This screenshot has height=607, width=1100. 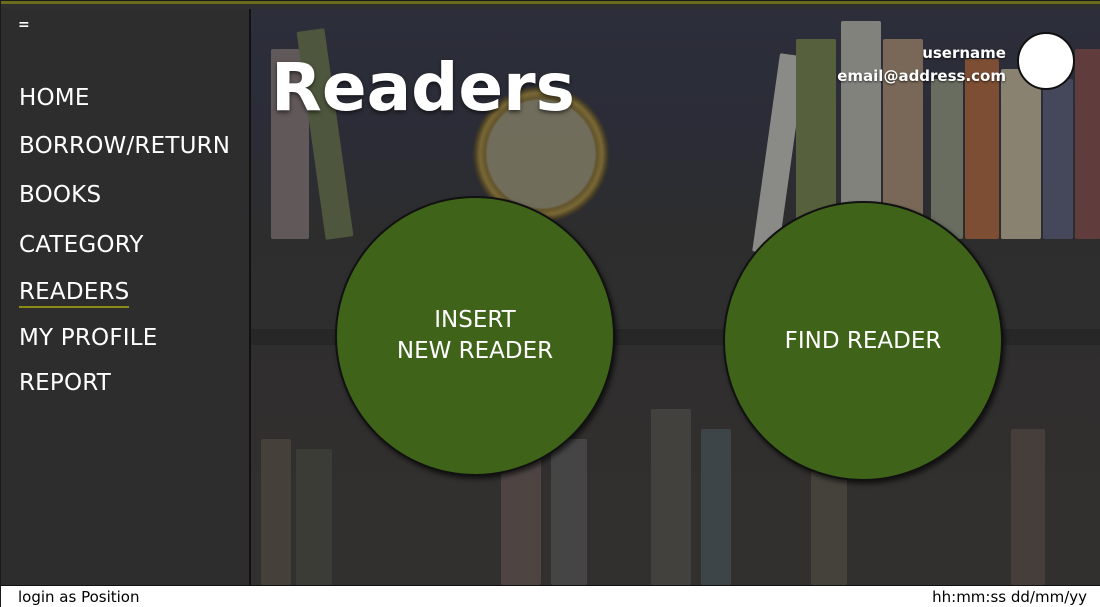 What do you see at coordinates (964, 53) in the screenshot?
I see `username-label: username` at bounding box center [964, 53].